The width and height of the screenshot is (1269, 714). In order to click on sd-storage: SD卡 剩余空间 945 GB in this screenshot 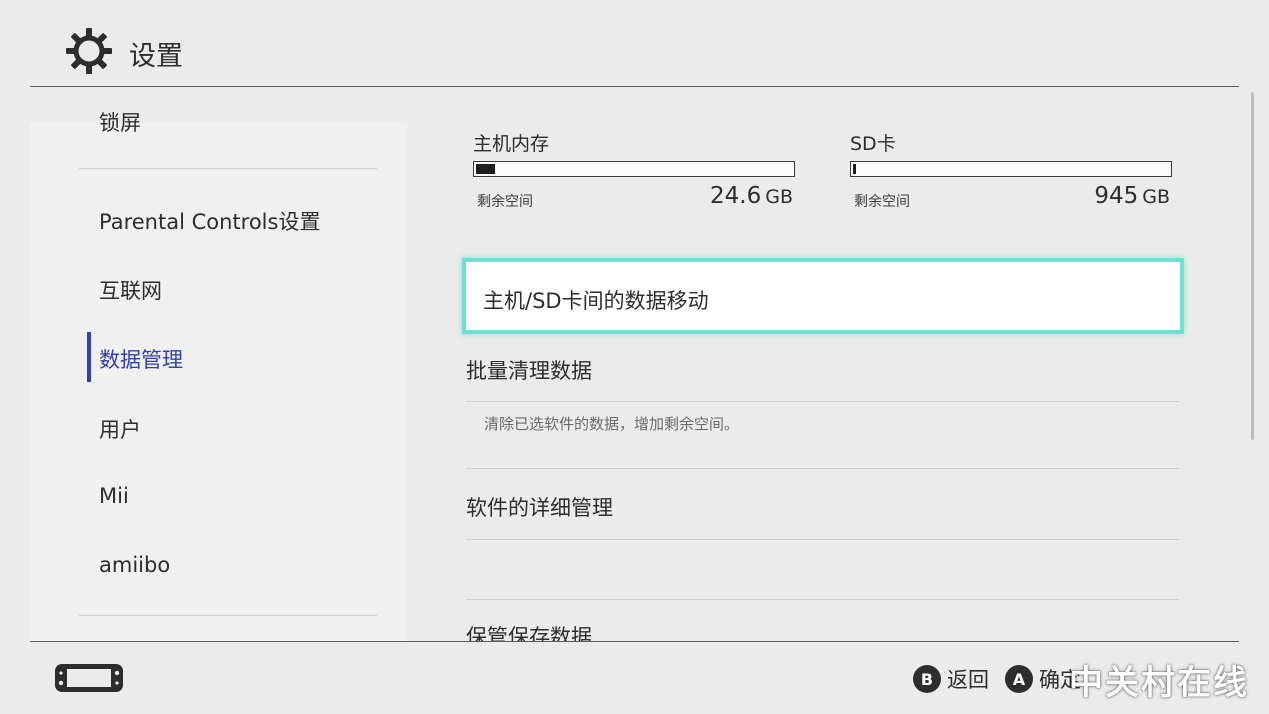, I will do `click(1015, 148)`.